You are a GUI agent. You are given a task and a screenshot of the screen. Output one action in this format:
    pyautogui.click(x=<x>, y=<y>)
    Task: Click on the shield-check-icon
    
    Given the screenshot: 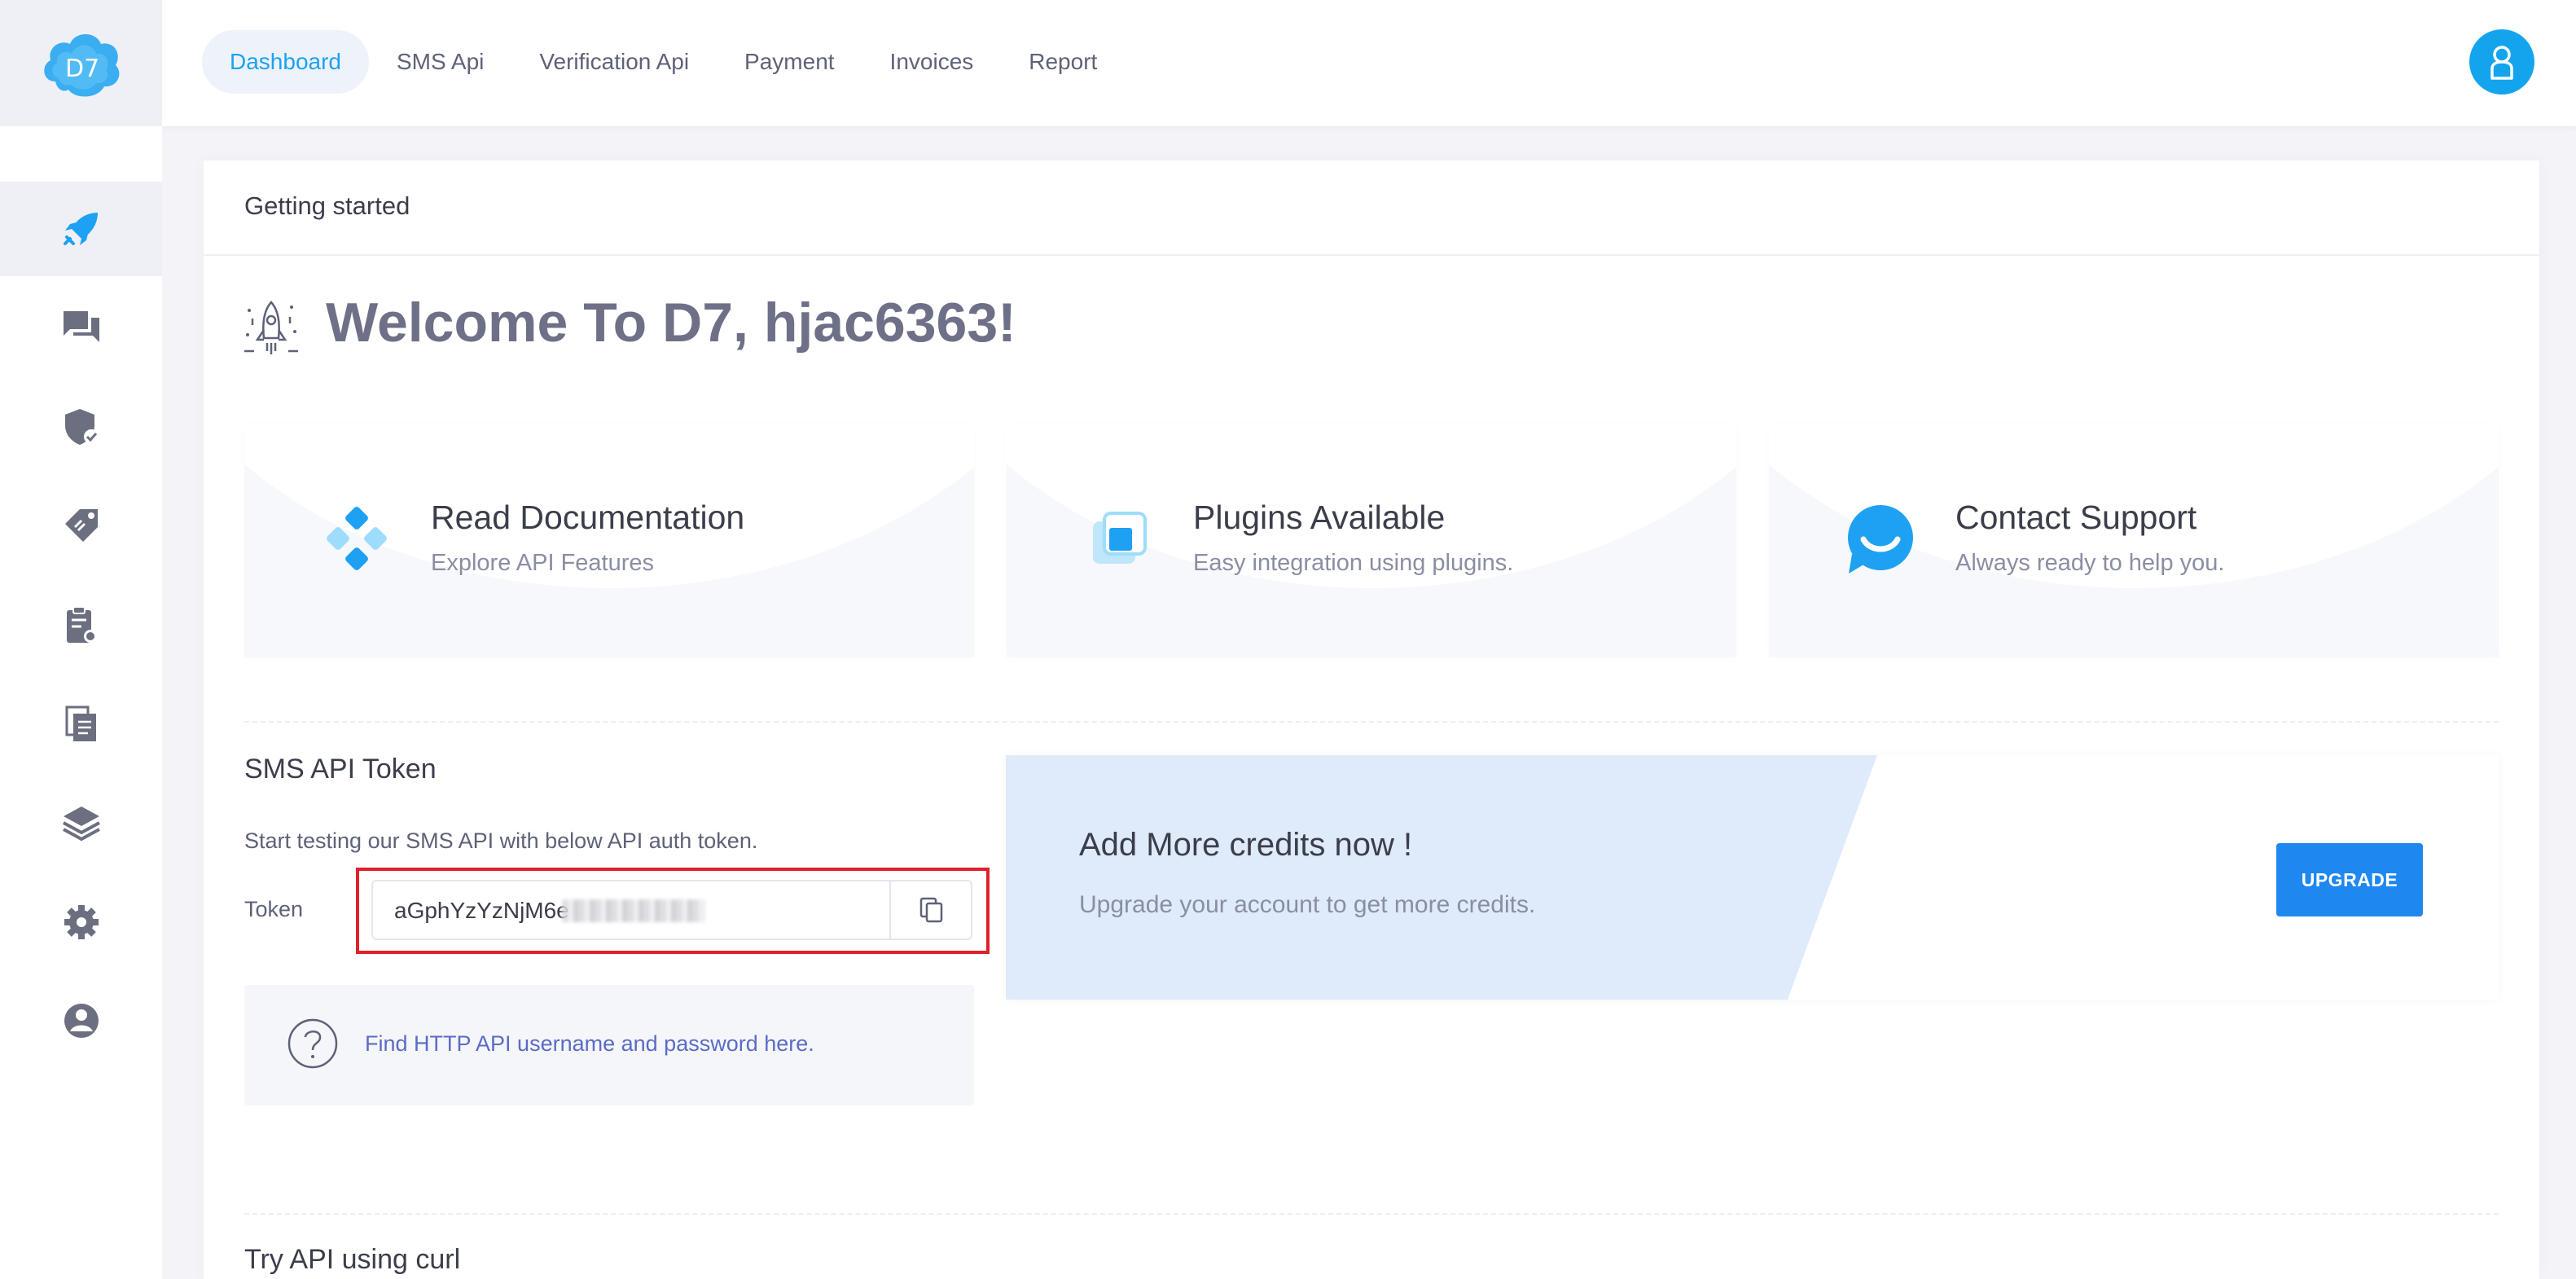 What is the action you would take?
    pyautogui.click(x=81, y=427)
    